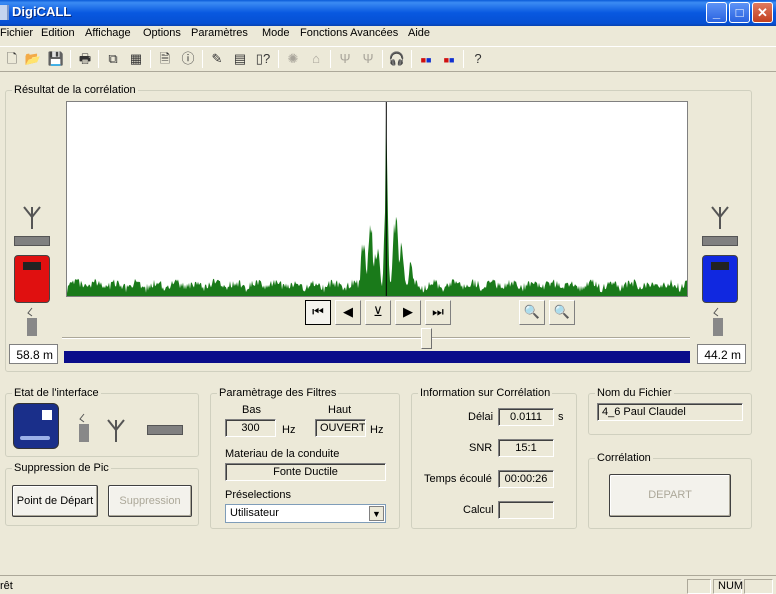 Image resolution: width=776 pixels, height=594 pixels. What do you see at coordinates (116, 430) in the screenshot?
I see `interface-antenna-icon` at bounding box center [116, 430].